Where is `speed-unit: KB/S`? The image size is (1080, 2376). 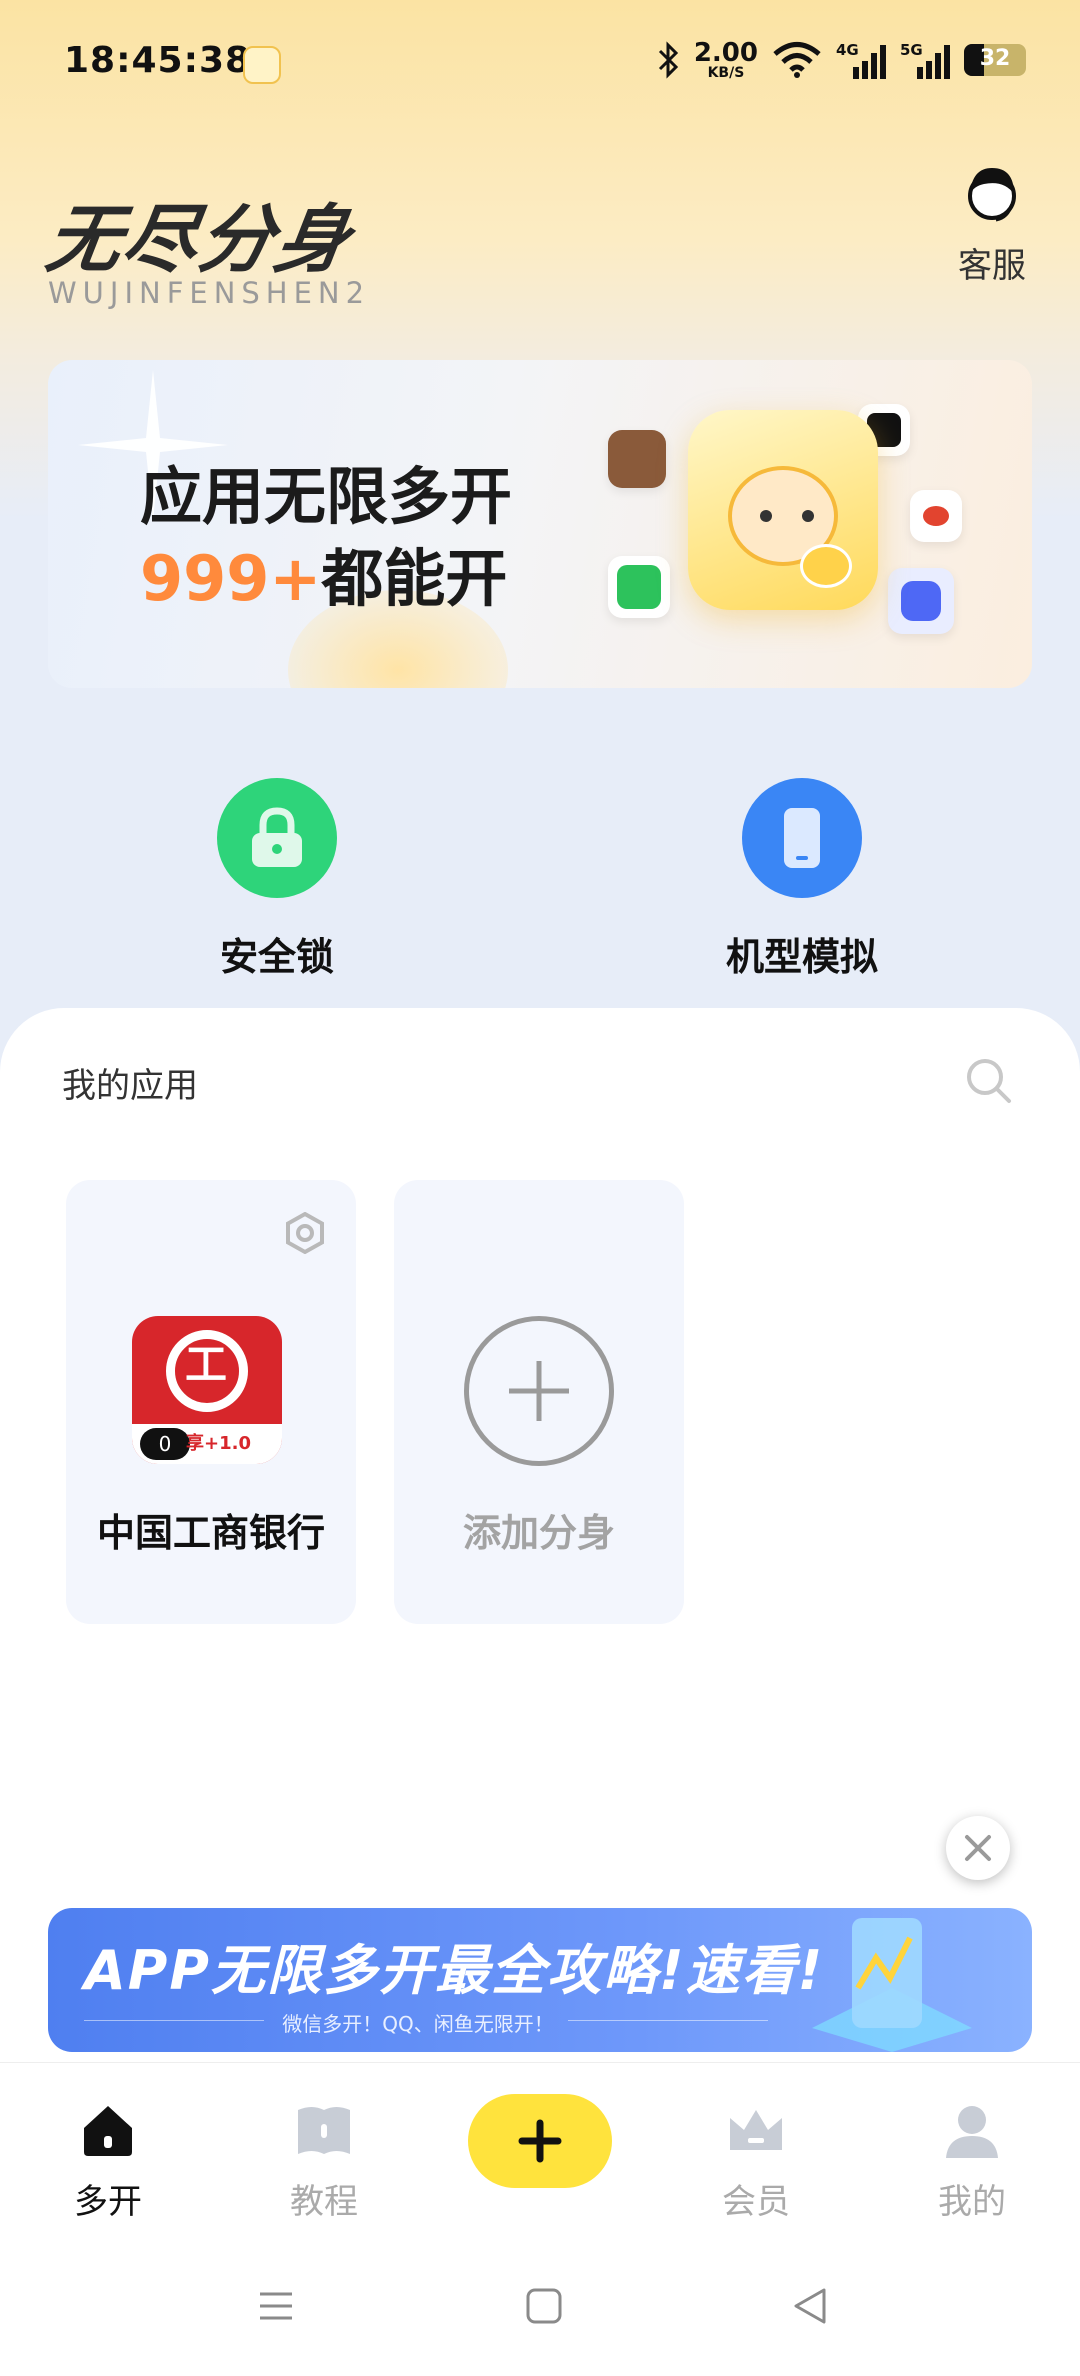
speed-unit: KB/S is located at coordinates (726, 73).